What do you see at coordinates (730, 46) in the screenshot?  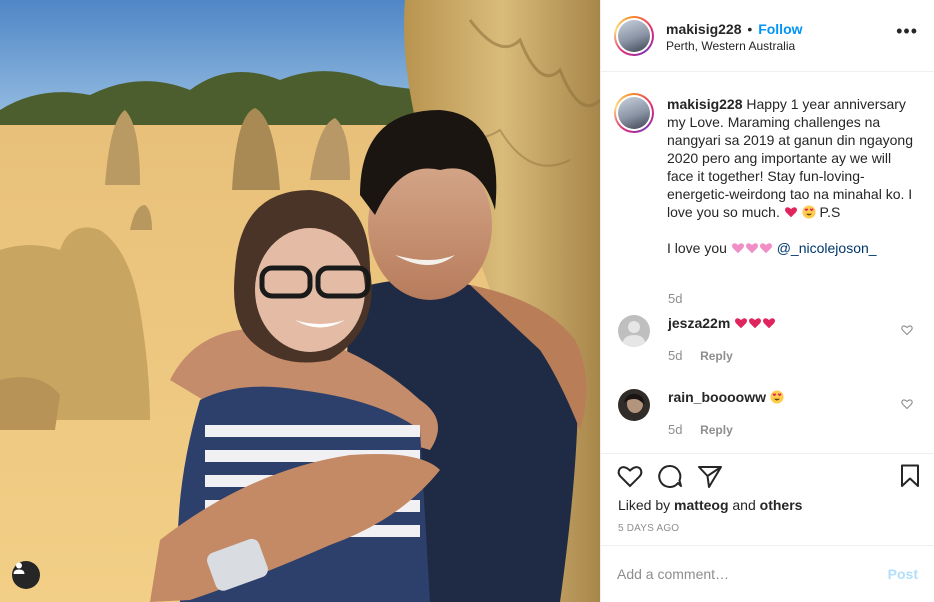 I see `post-location: Perth, Western Australia` at bounding box center [730, 46].